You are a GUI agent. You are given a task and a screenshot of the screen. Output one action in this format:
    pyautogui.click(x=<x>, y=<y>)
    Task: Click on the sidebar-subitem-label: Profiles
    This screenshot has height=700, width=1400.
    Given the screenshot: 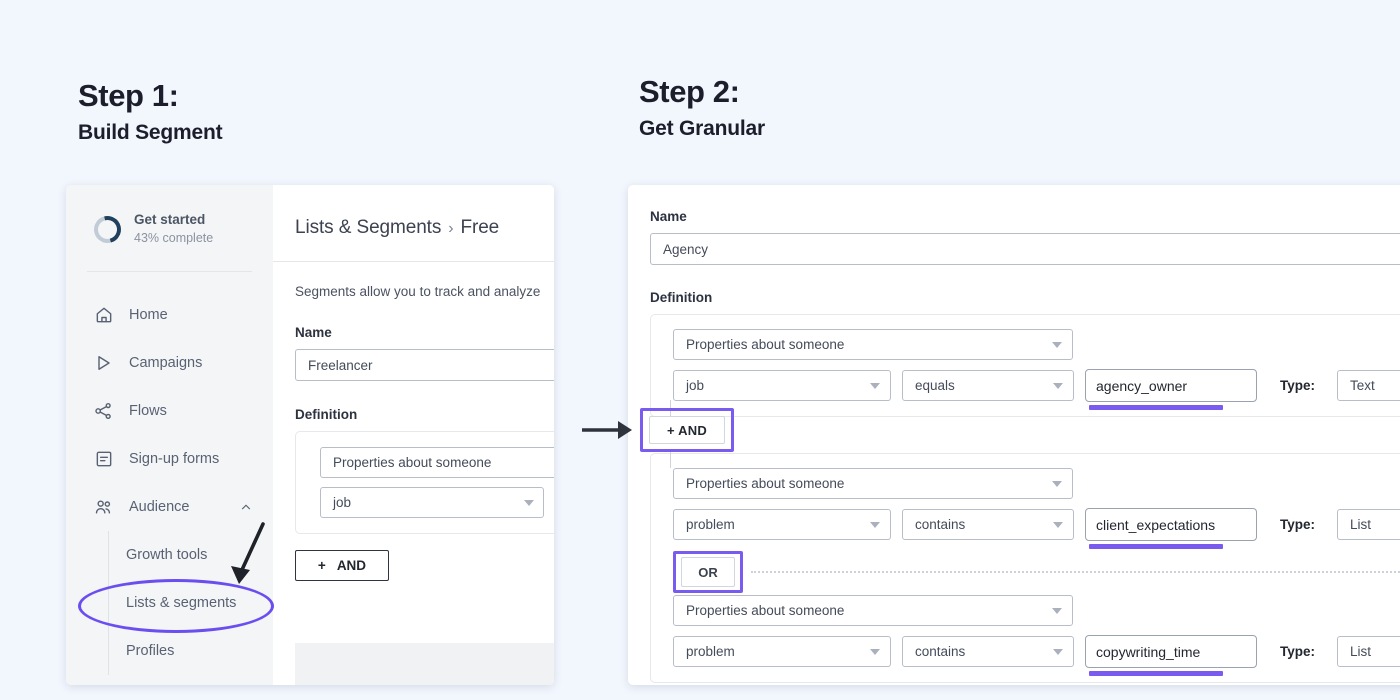 What is the action you would take?
    pyautogui.click(x=150, y=651)
    